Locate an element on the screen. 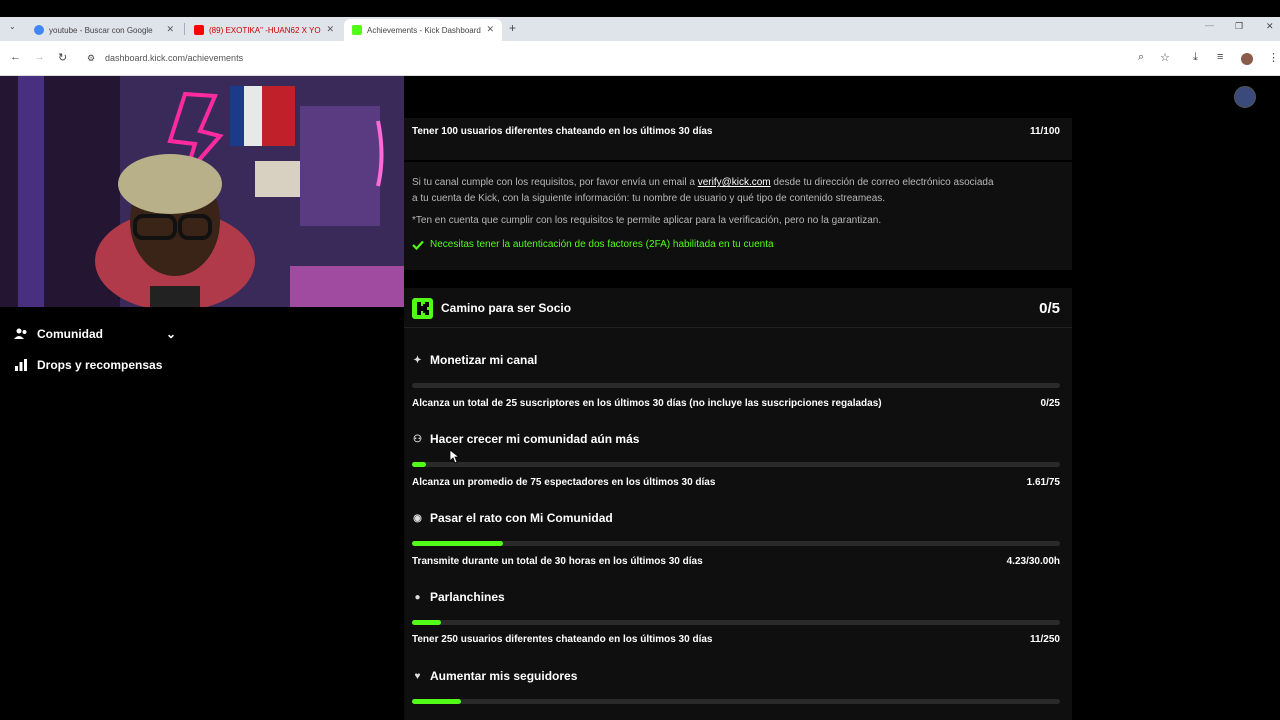 This screenshot has height=720, width=1280. section-chatters: ● Parlanchines is located at coordinates (458, 597).